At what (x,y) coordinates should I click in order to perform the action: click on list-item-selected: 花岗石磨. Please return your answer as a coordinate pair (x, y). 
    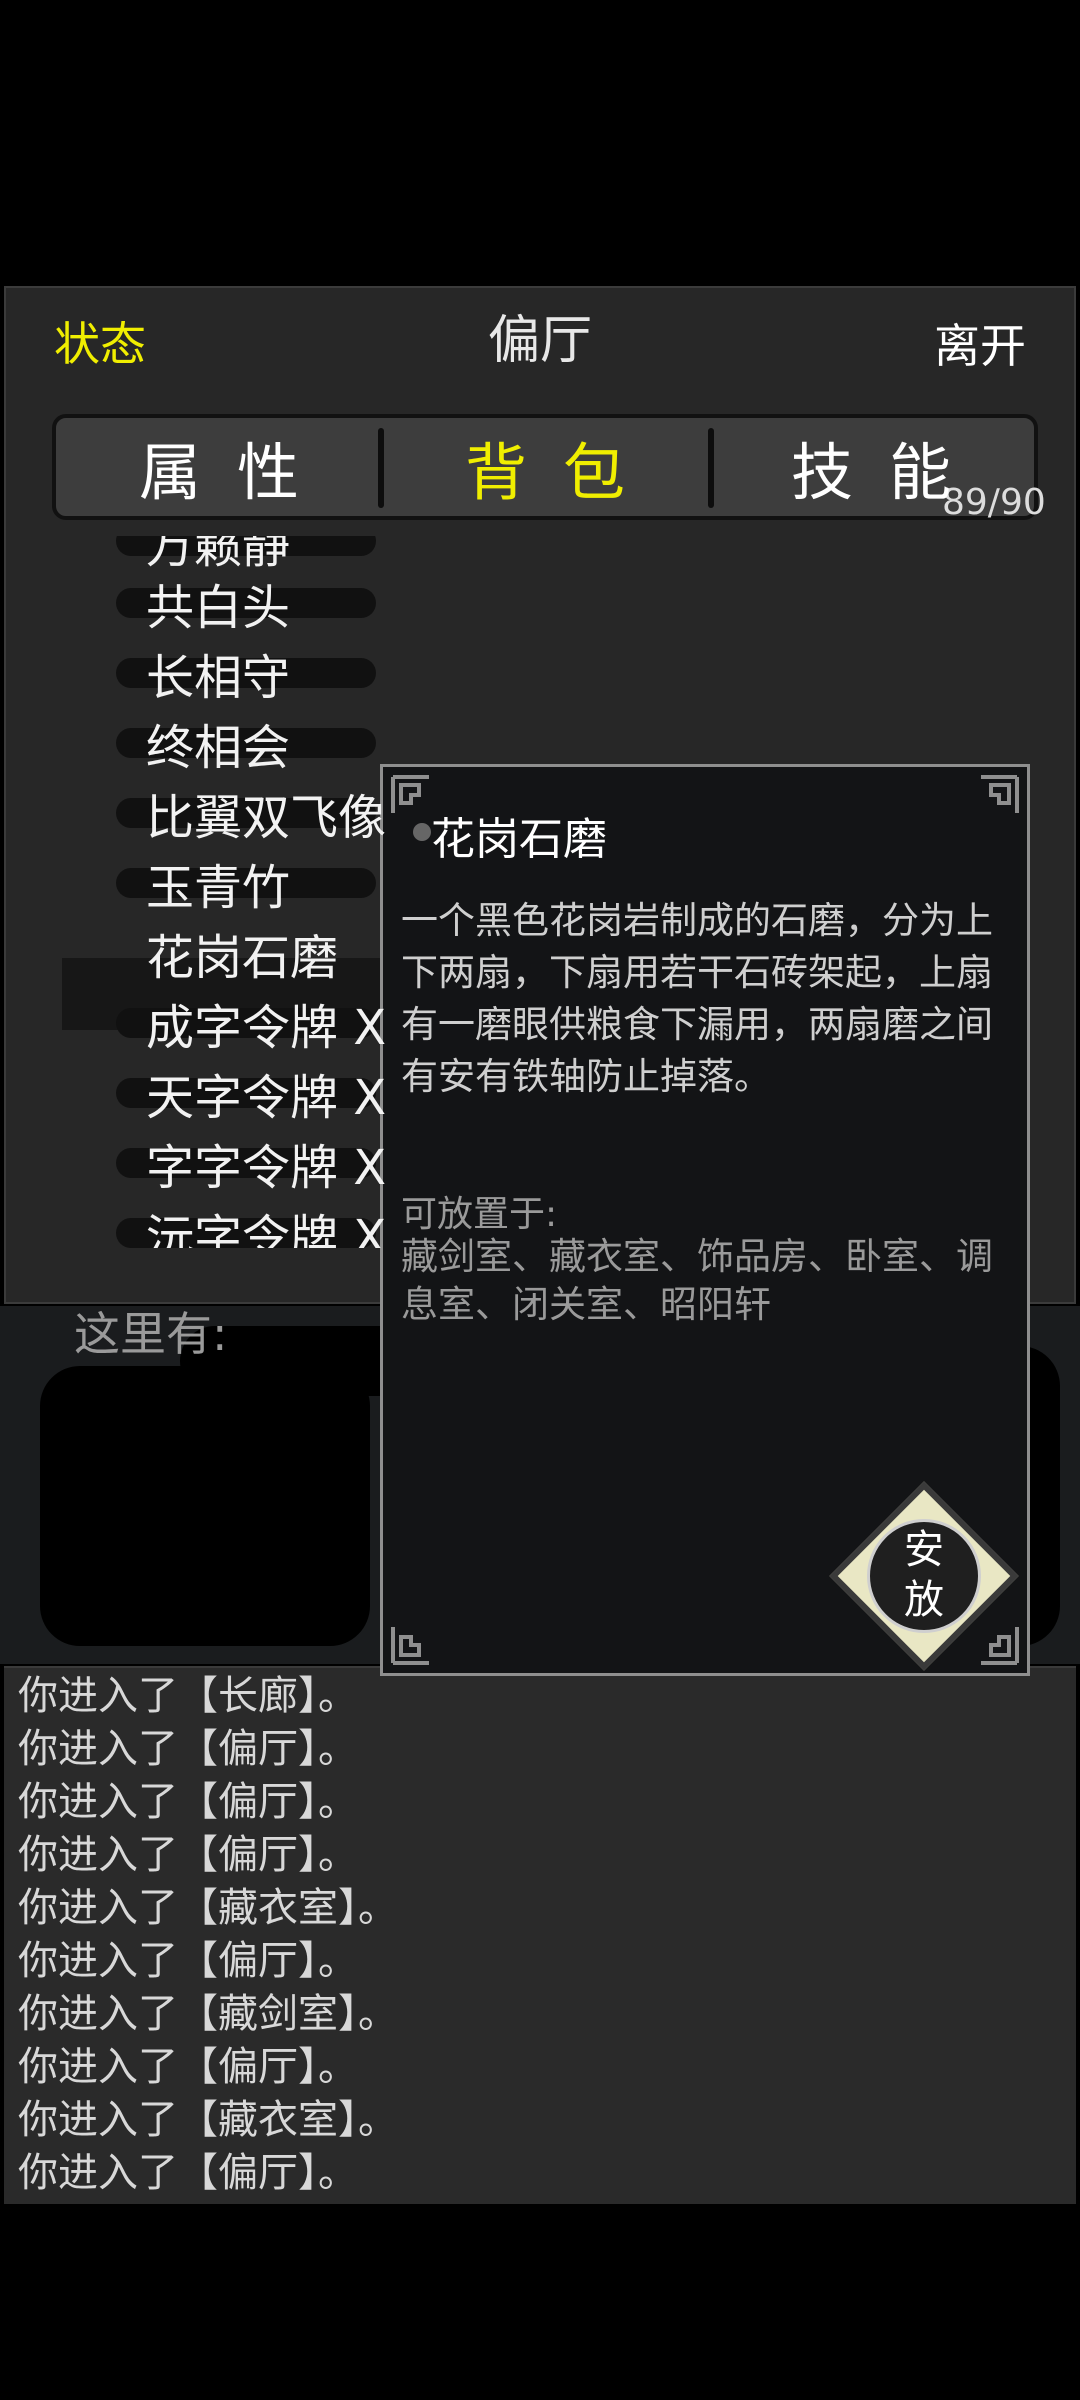
    Looking at the image, I should click on (242, 953).